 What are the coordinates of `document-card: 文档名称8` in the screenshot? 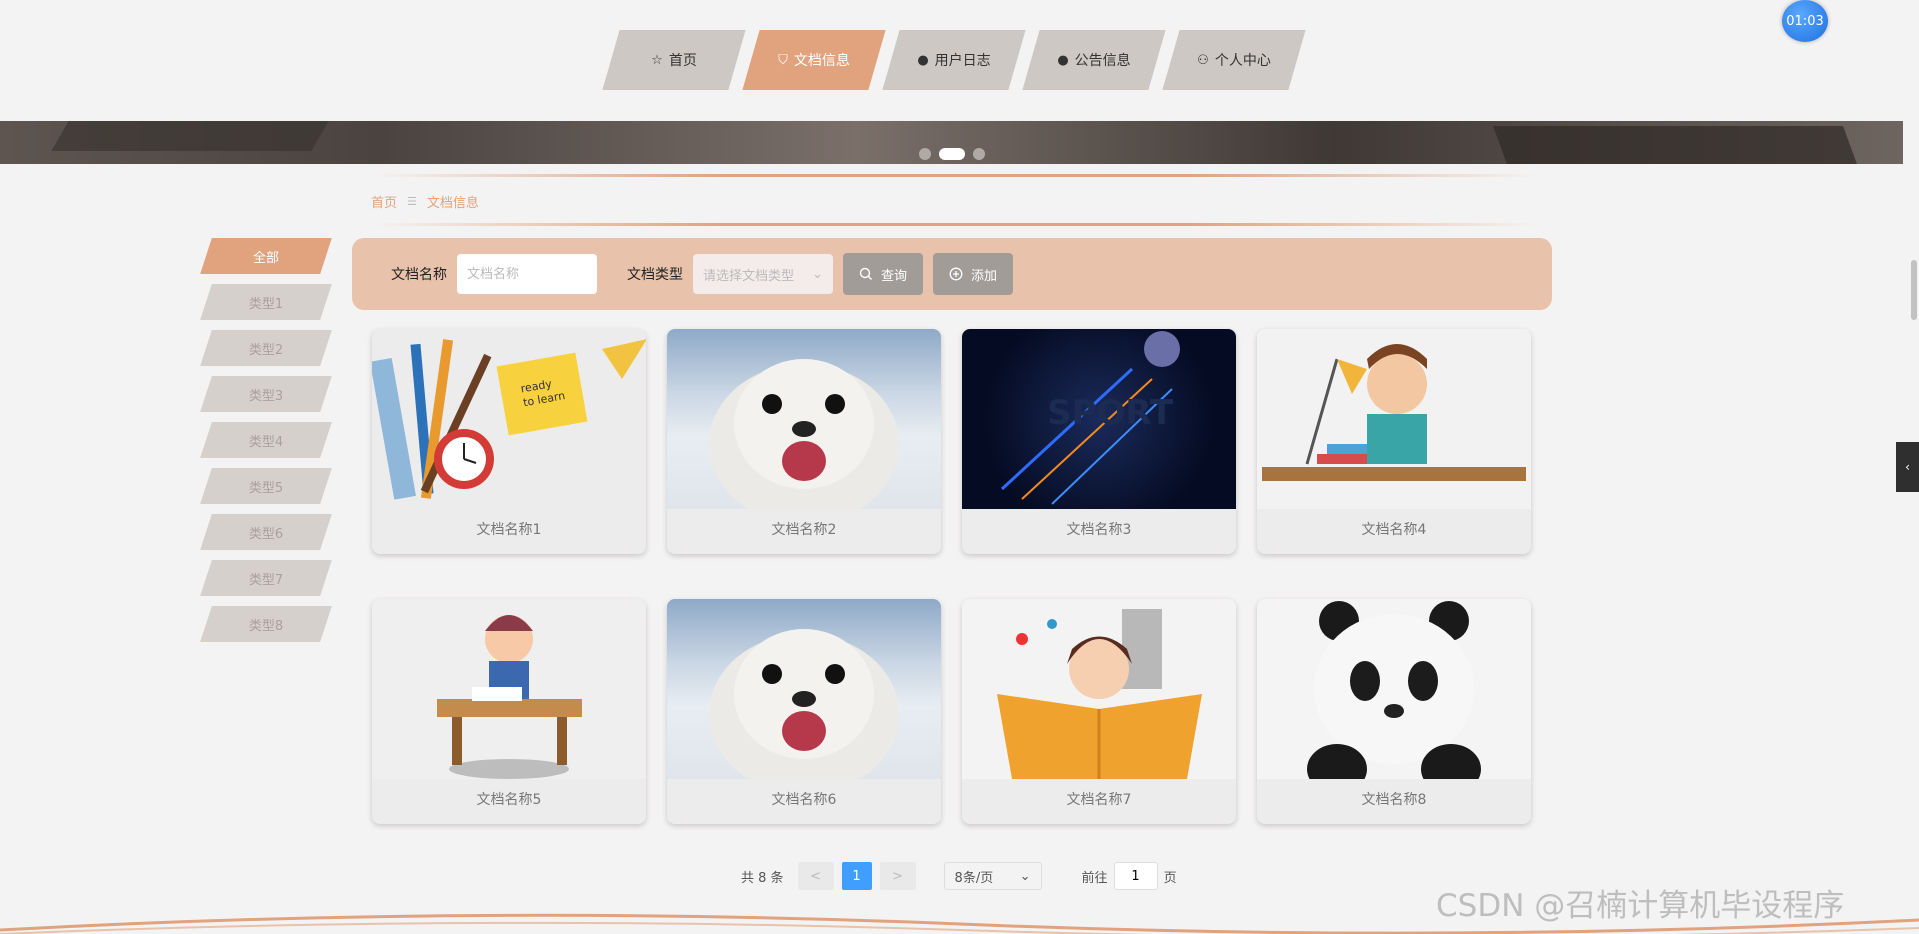 It's located at (1394, 711).